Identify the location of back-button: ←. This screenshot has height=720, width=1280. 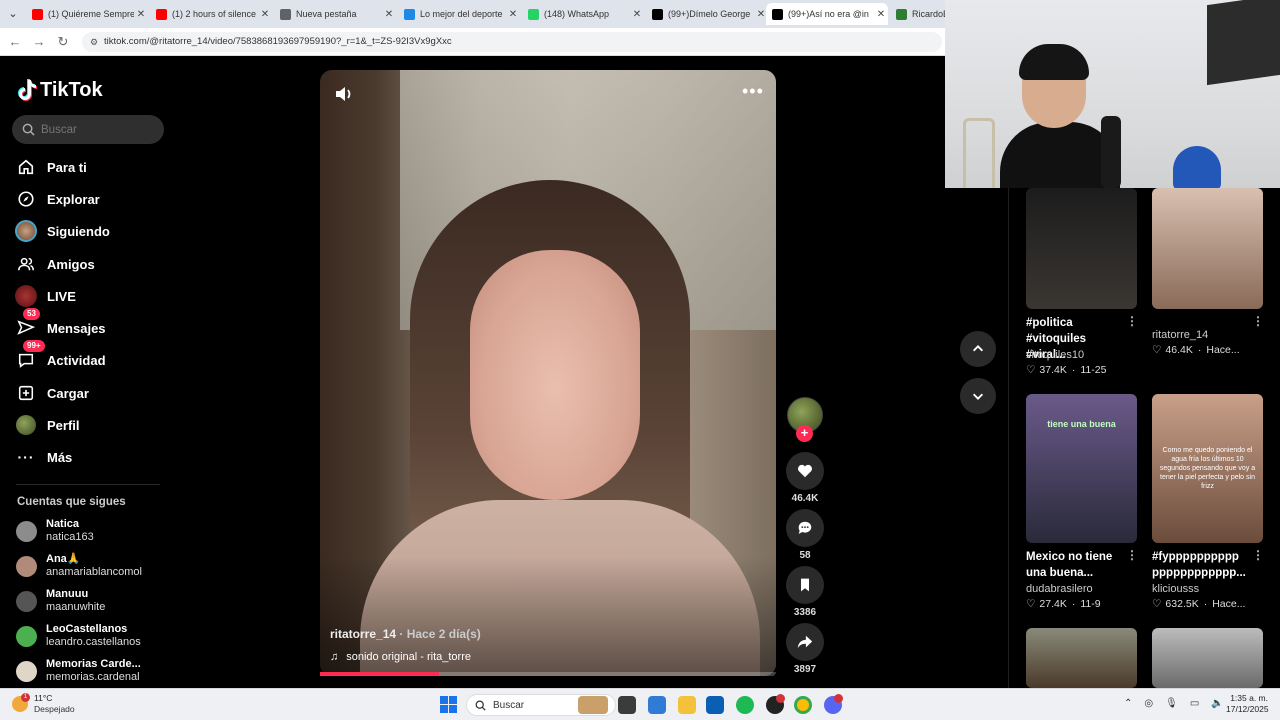
(15, 42).